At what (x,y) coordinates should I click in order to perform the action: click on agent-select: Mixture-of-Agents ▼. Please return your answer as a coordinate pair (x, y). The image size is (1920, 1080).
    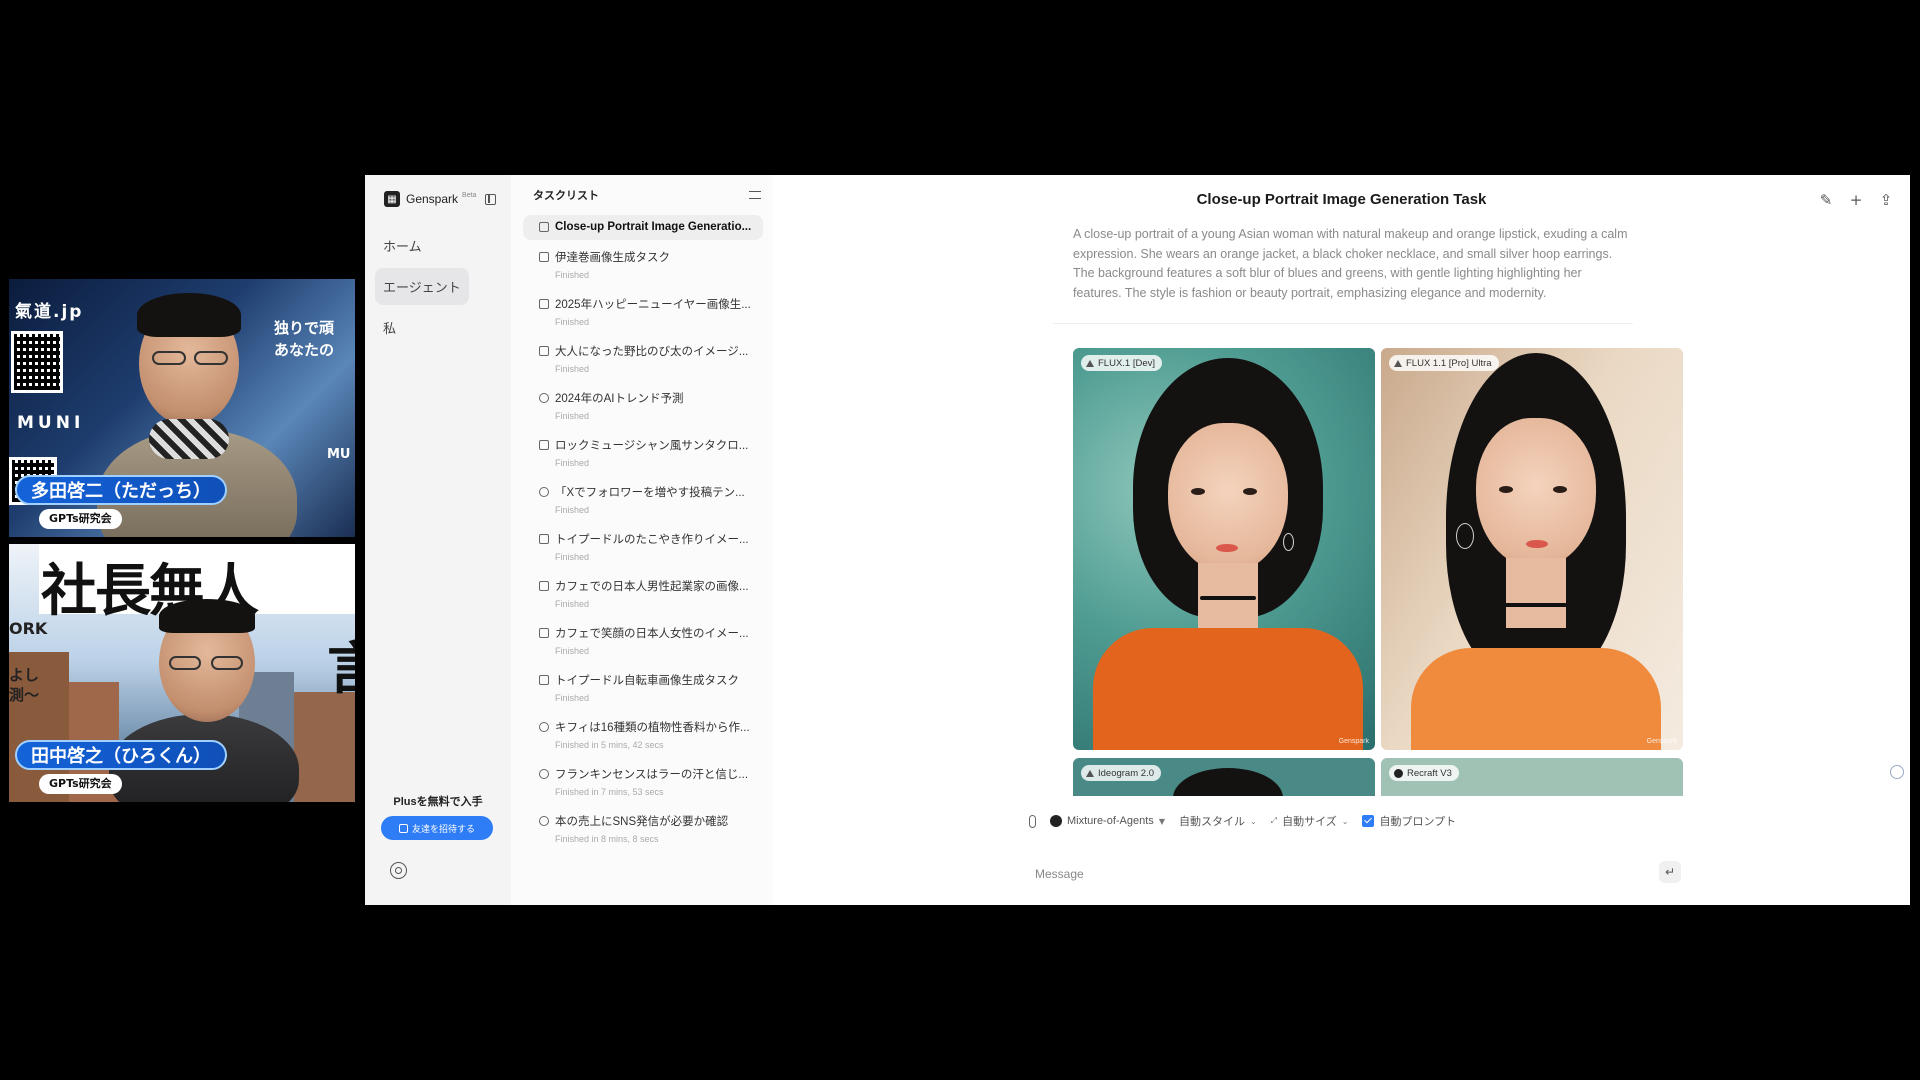
    Looking at the image, I should click on (1107, 821).